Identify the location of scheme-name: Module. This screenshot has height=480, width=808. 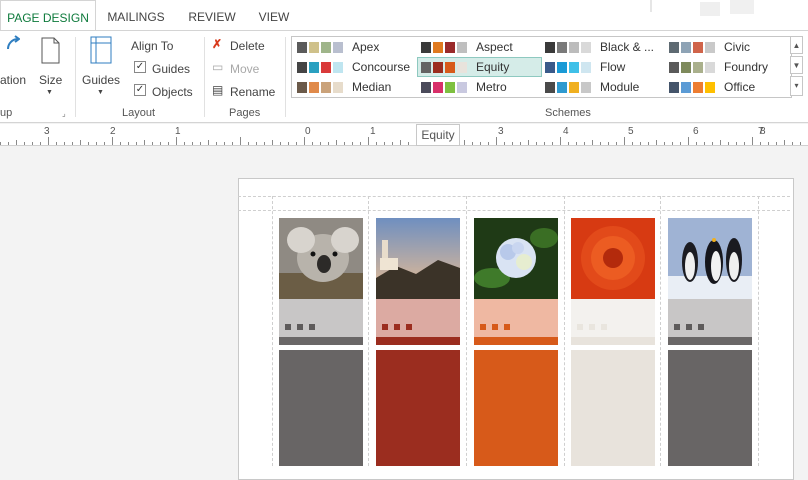
(620, 87).